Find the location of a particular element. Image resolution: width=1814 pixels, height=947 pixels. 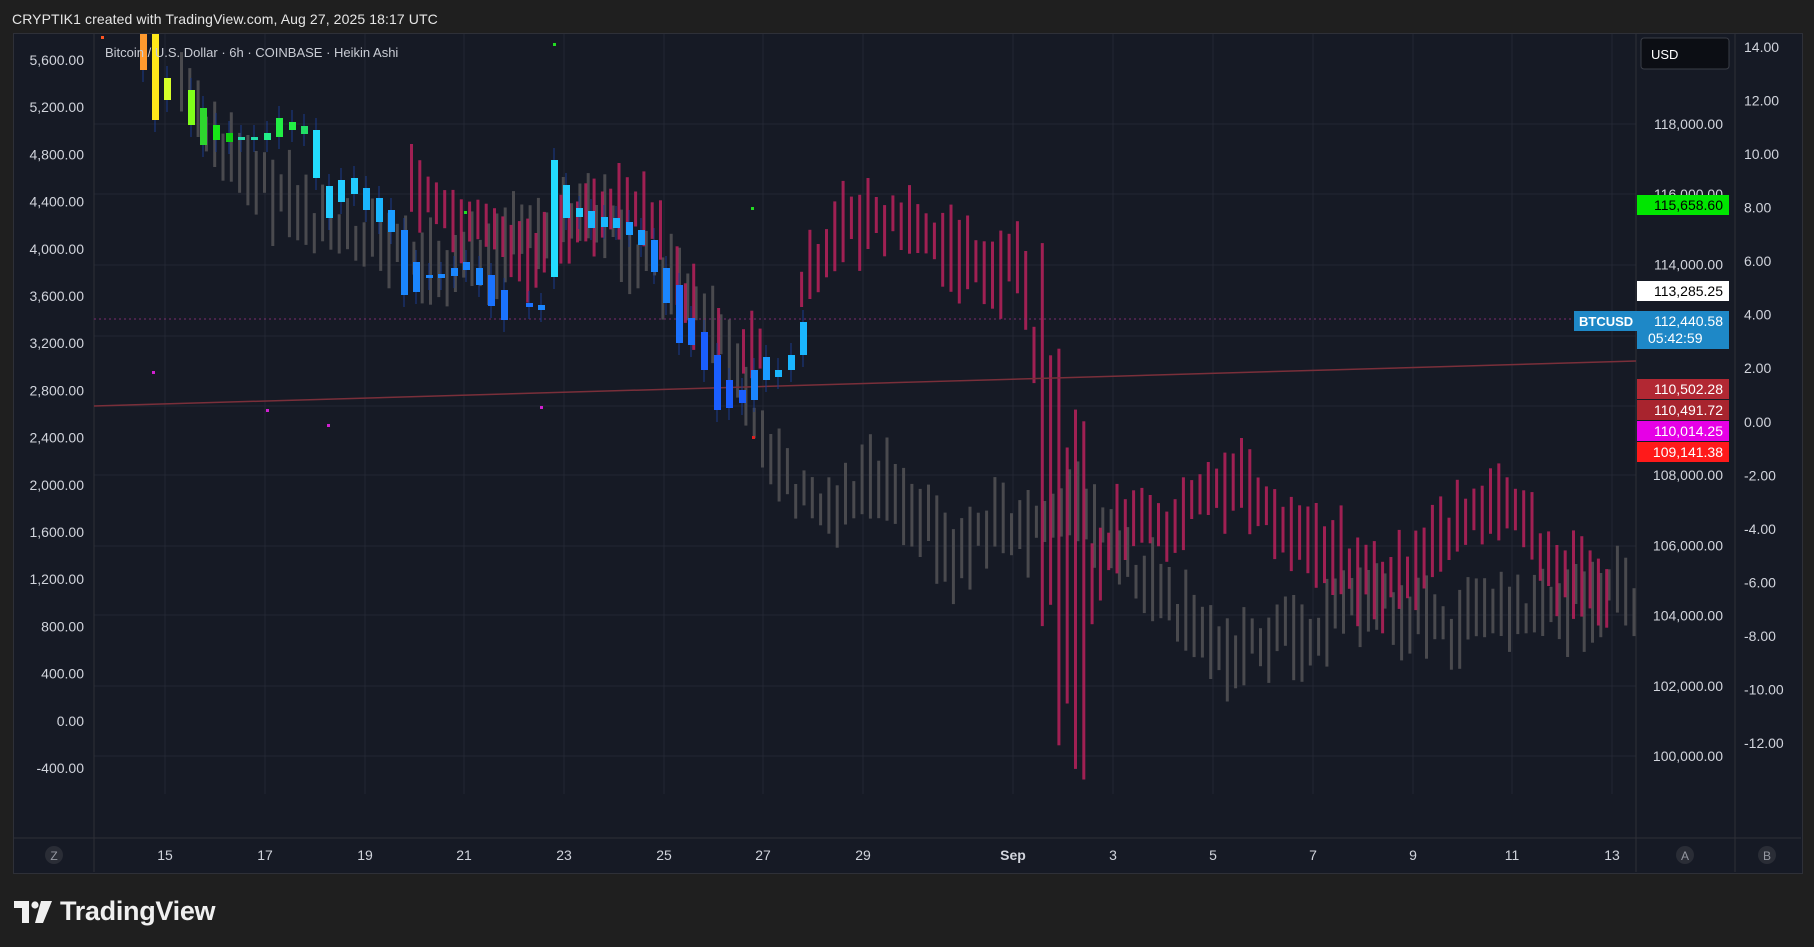

time-axis-label: Sep is located at coordinates (1013, 855).